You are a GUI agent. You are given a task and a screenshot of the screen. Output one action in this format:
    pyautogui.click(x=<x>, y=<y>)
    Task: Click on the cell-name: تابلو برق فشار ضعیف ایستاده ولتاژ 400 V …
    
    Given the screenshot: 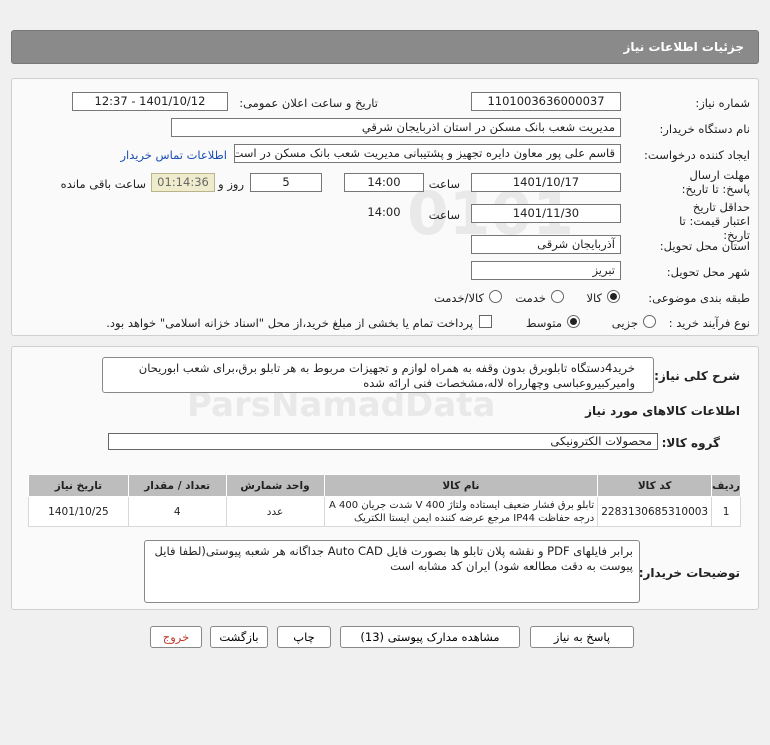 What is the action you would take?
    pyautogui.click(x=461, y=511)
    